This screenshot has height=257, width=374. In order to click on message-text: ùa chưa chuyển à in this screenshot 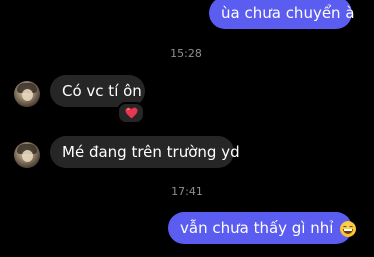, I will do `click(288, 13)`.